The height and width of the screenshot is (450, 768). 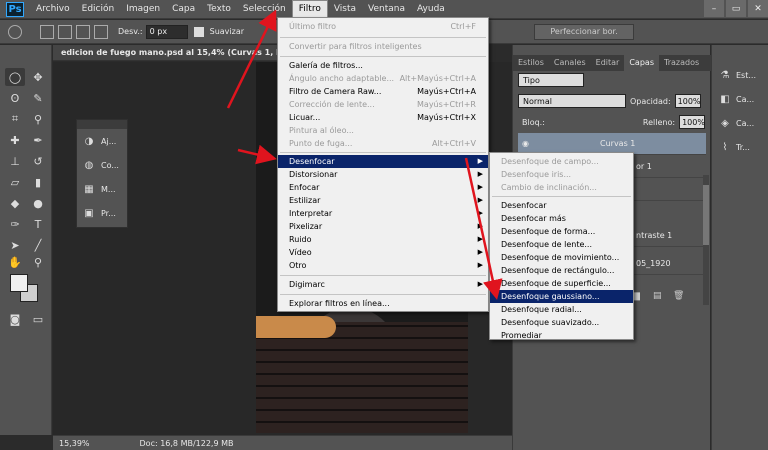 I want to click on menu-capa: Capa, so click(x=183, y=9).